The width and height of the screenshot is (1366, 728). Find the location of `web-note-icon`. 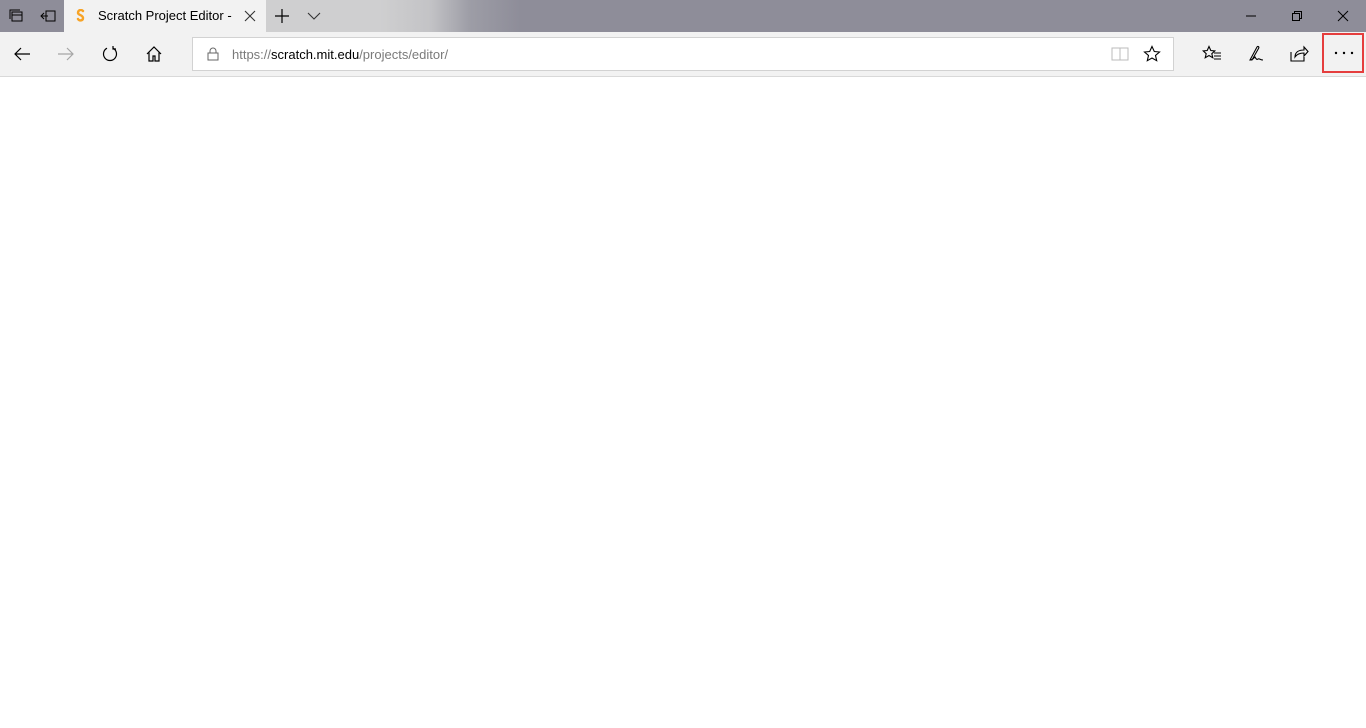

web-note-icon is located at coordinates (1256, 53).